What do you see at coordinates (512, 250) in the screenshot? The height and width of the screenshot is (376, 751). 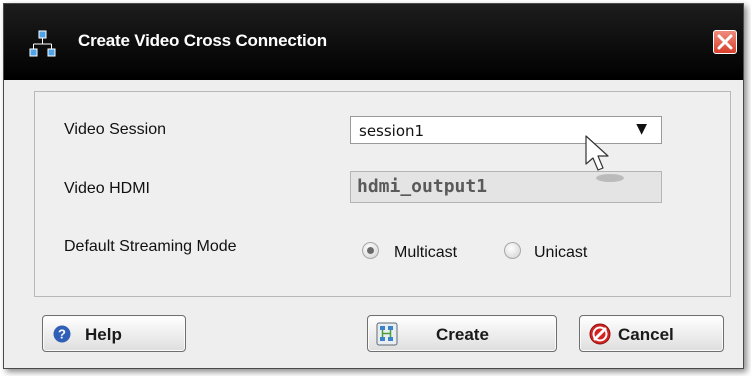 I see `unicast-radio` at bounding box center [512, 250].